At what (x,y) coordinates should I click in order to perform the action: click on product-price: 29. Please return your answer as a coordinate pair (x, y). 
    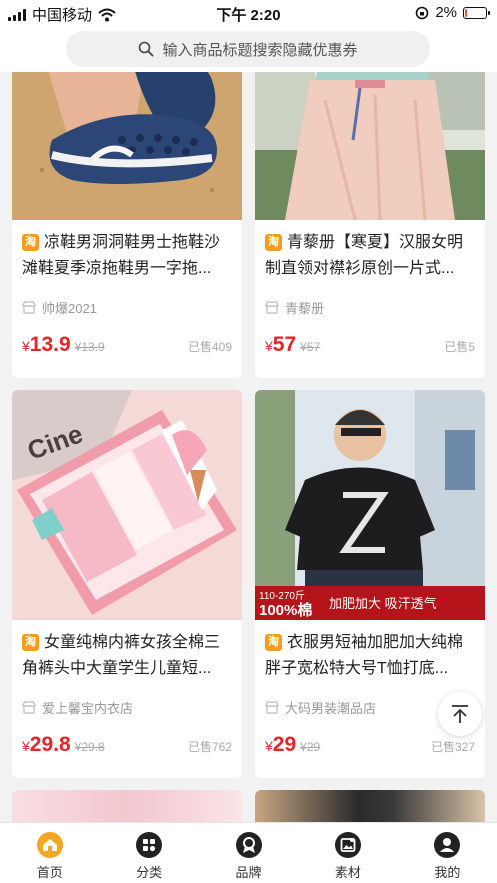
    Looking at the image, I should click on (284, 744).